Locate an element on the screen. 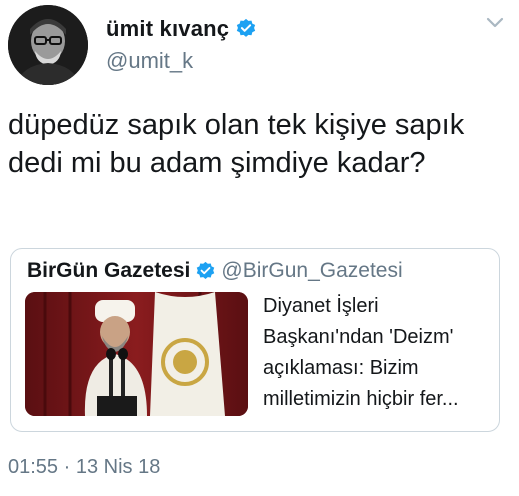 This screenshot has height=496, width=519. quoted-tweet-image is located at coordinates (136, 354).